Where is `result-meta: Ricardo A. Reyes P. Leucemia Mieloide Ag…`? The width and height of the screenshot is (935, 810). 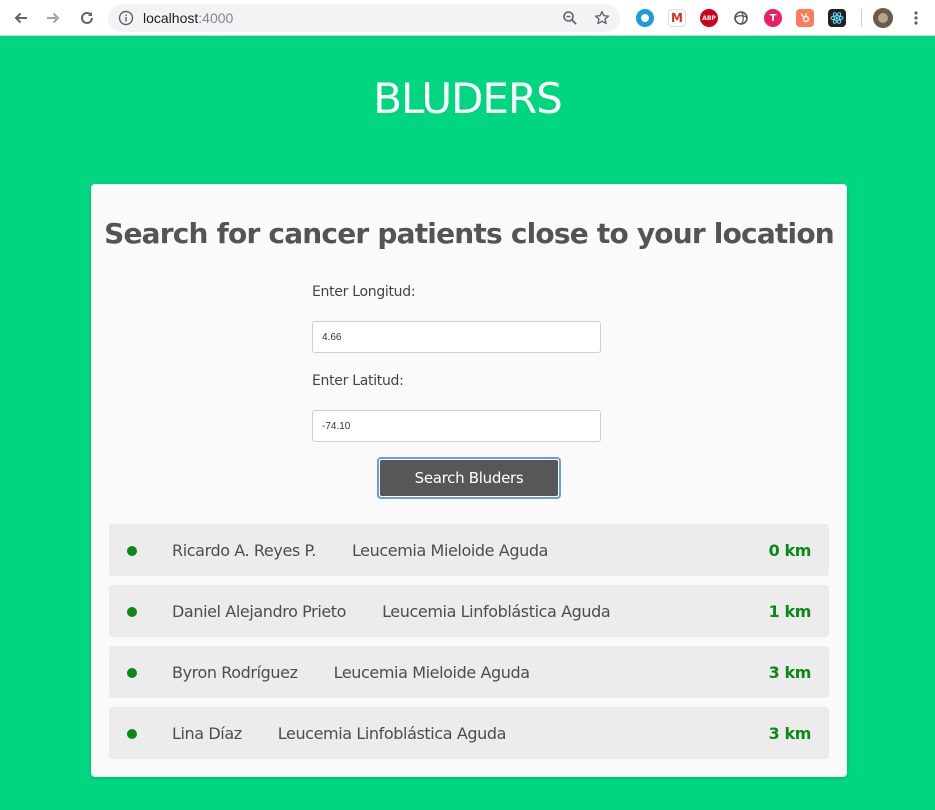
result-meta: Ricardo A. Reyes P. Leucemia Mieloide Ag… is located at coordinates (360, 550).